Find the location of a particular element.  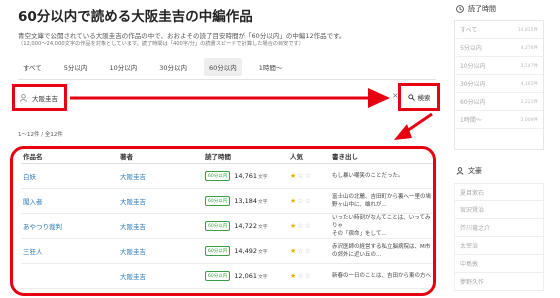

arrow-diagonal-head is located at coordinates (403, 132).